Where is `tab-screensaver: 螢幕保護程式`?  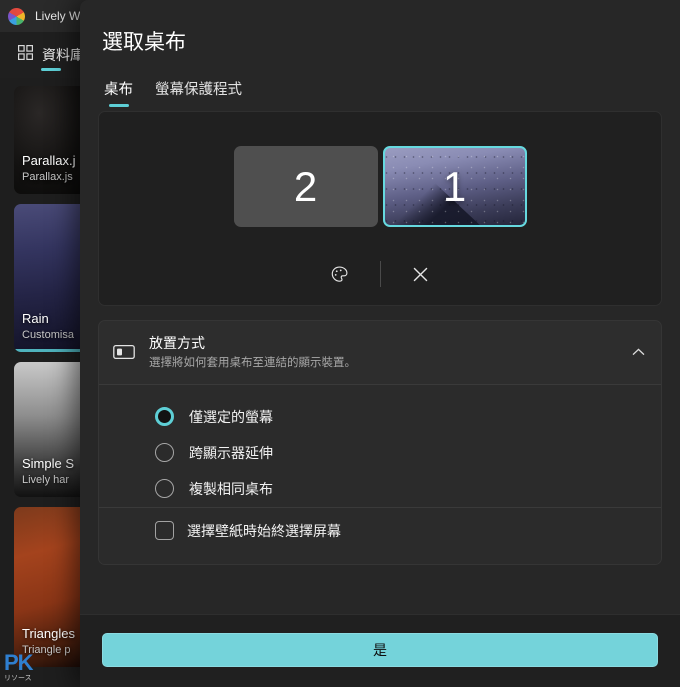
tab-screensaver: 螢幕保護程式 is located at coordinates (198, 94).